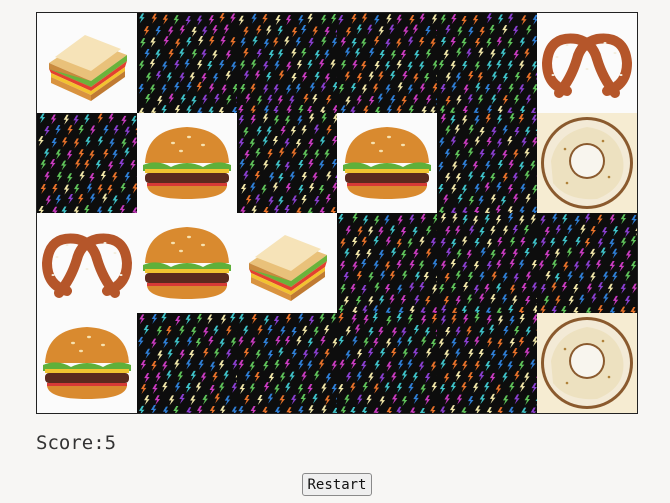 This screenshot has height=503, width=670. Describe the element at coordinates (337, 484) in the screenshot. I see `restart-button: Restart` at that location.